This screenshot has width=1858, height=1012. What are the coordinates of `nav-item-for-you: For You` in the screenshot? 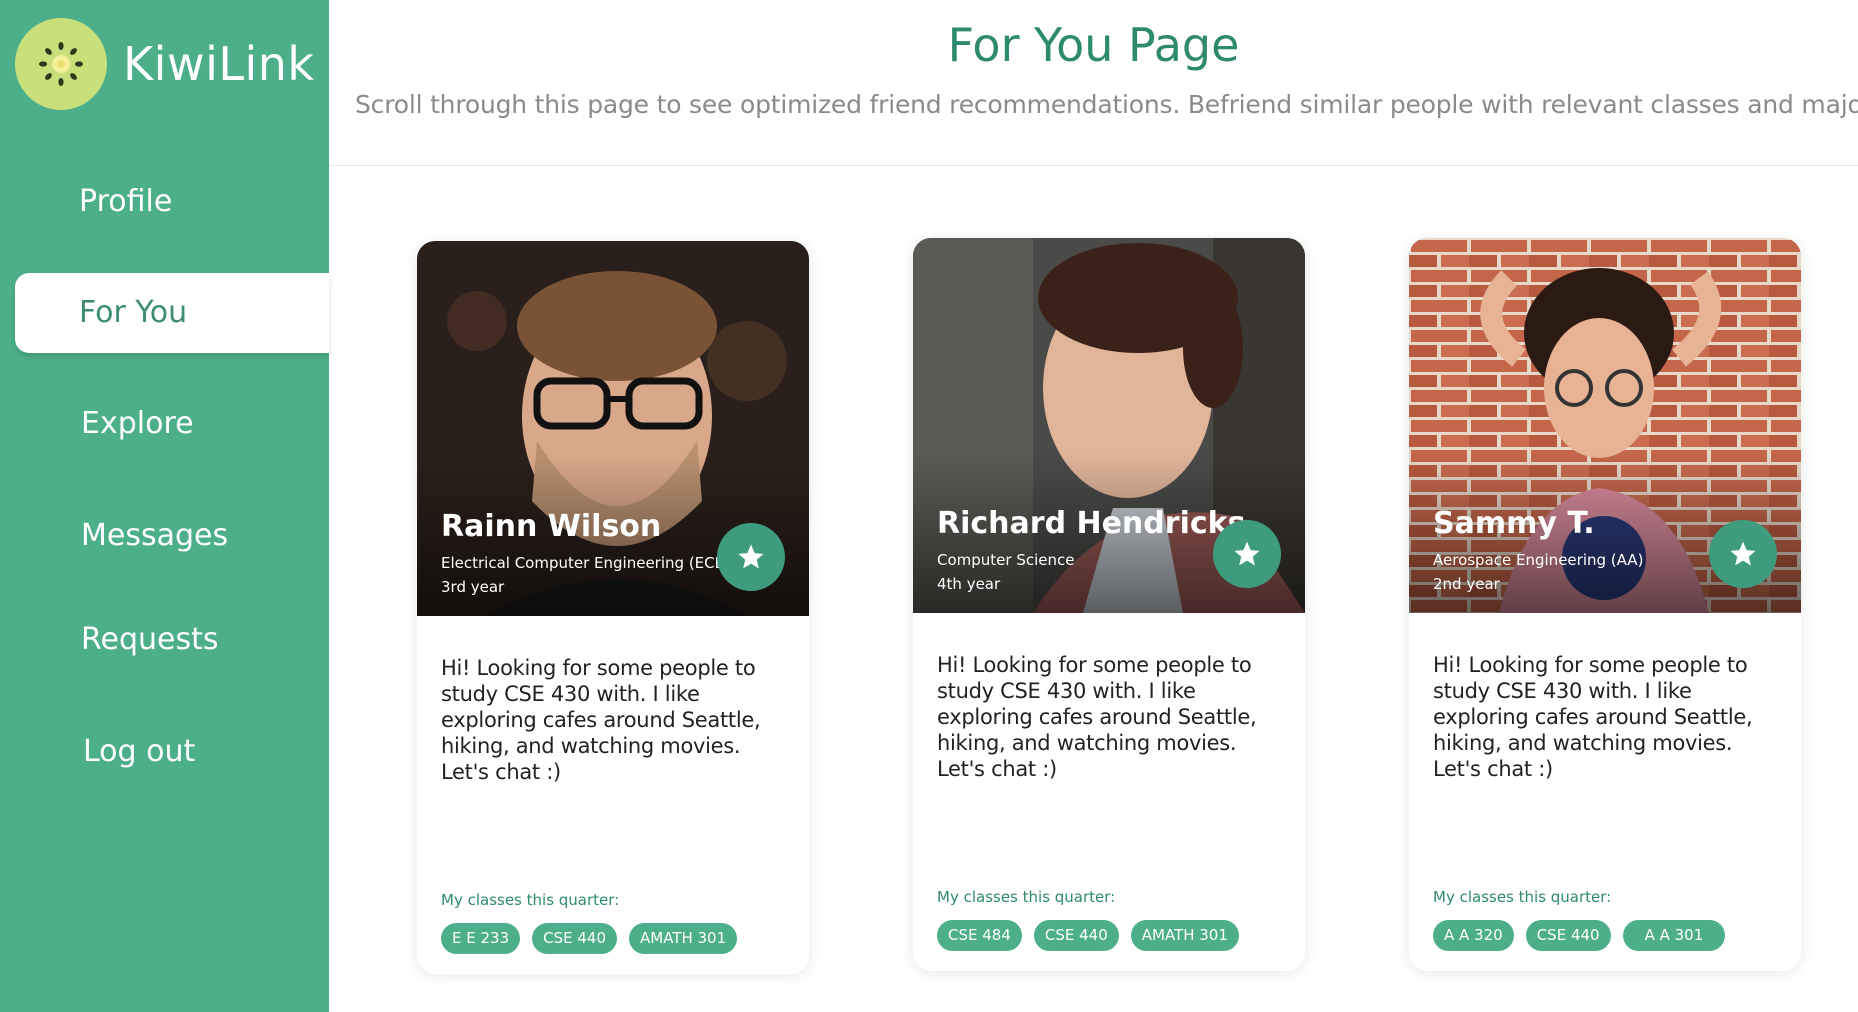 It's located at (172, 313).